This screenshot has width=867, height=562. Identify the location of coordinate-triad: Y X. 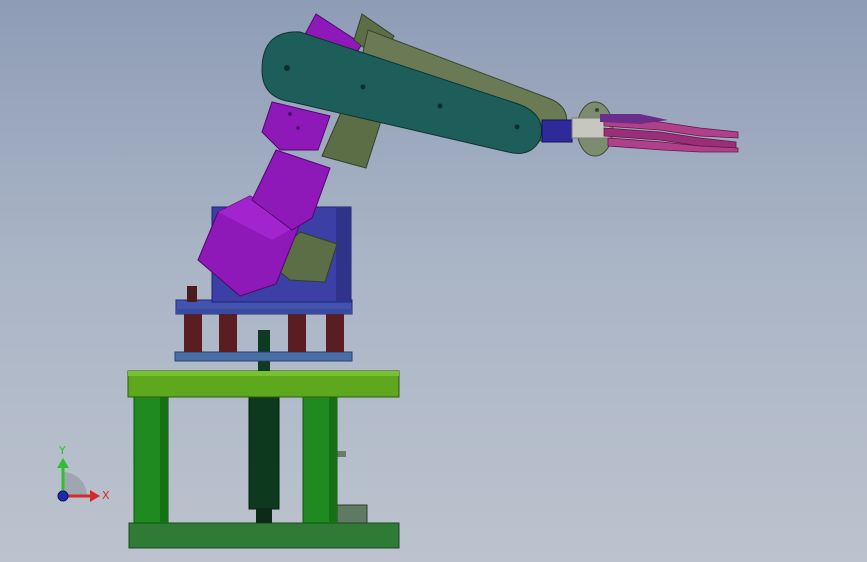
(83, 473).